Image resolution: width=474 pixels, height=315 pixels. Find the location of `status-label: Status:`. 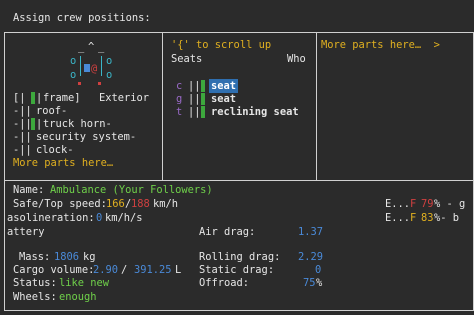

status-label: Status: is located at coordinates (35, 283).